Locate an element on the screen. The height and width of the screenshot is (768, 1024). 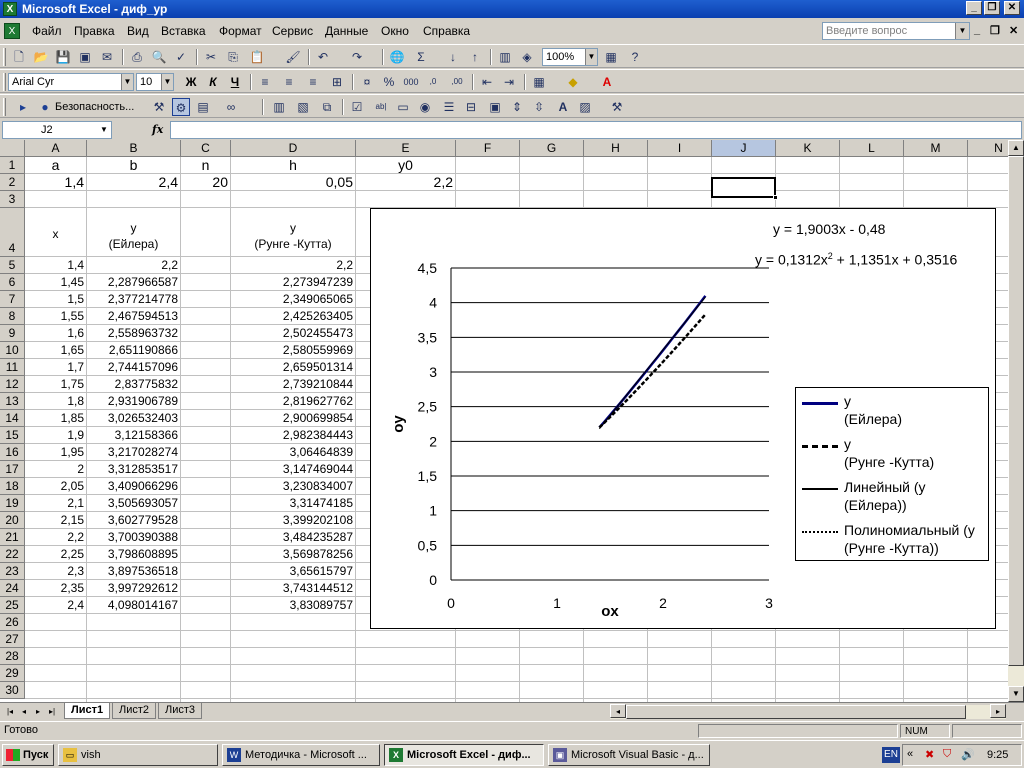
italic-button: К is located at coordinates (213, 82).